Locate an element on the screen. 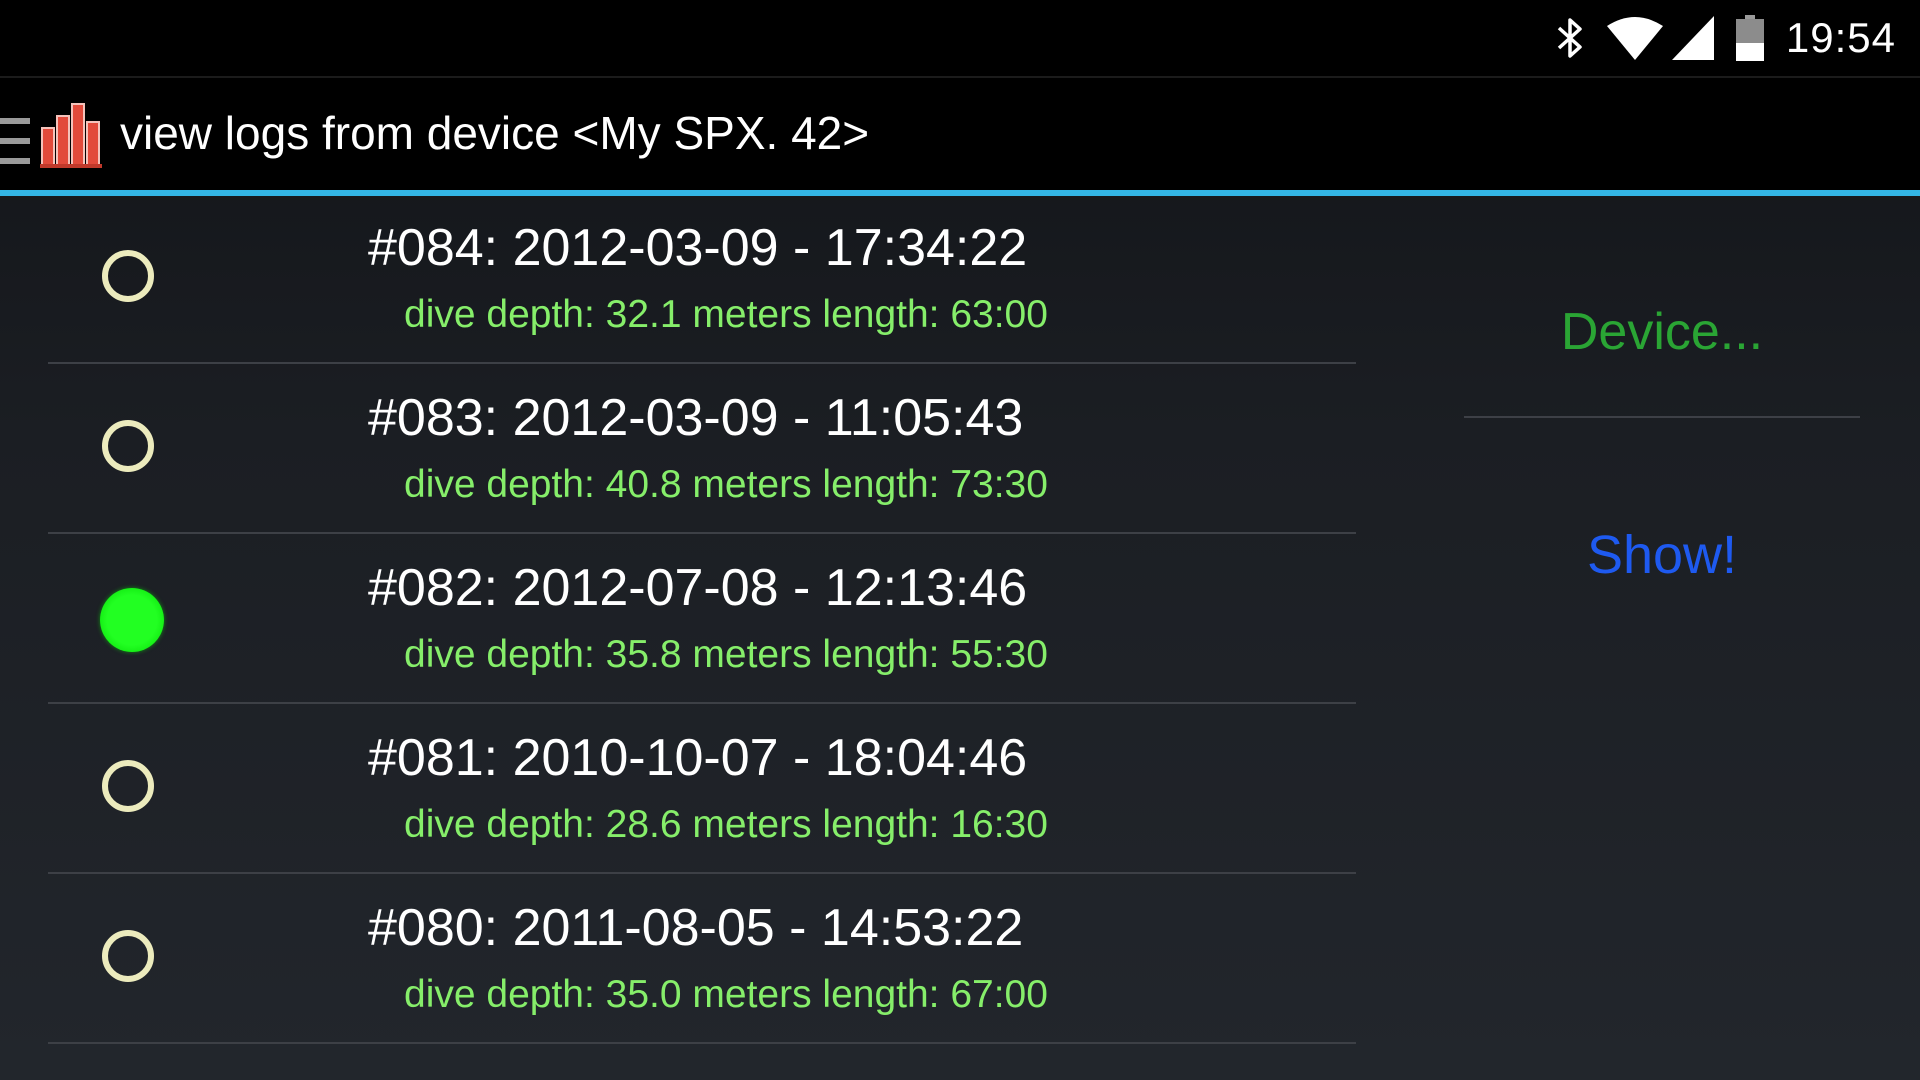  bluetooth-icon is located at coordinates (1570, 38).